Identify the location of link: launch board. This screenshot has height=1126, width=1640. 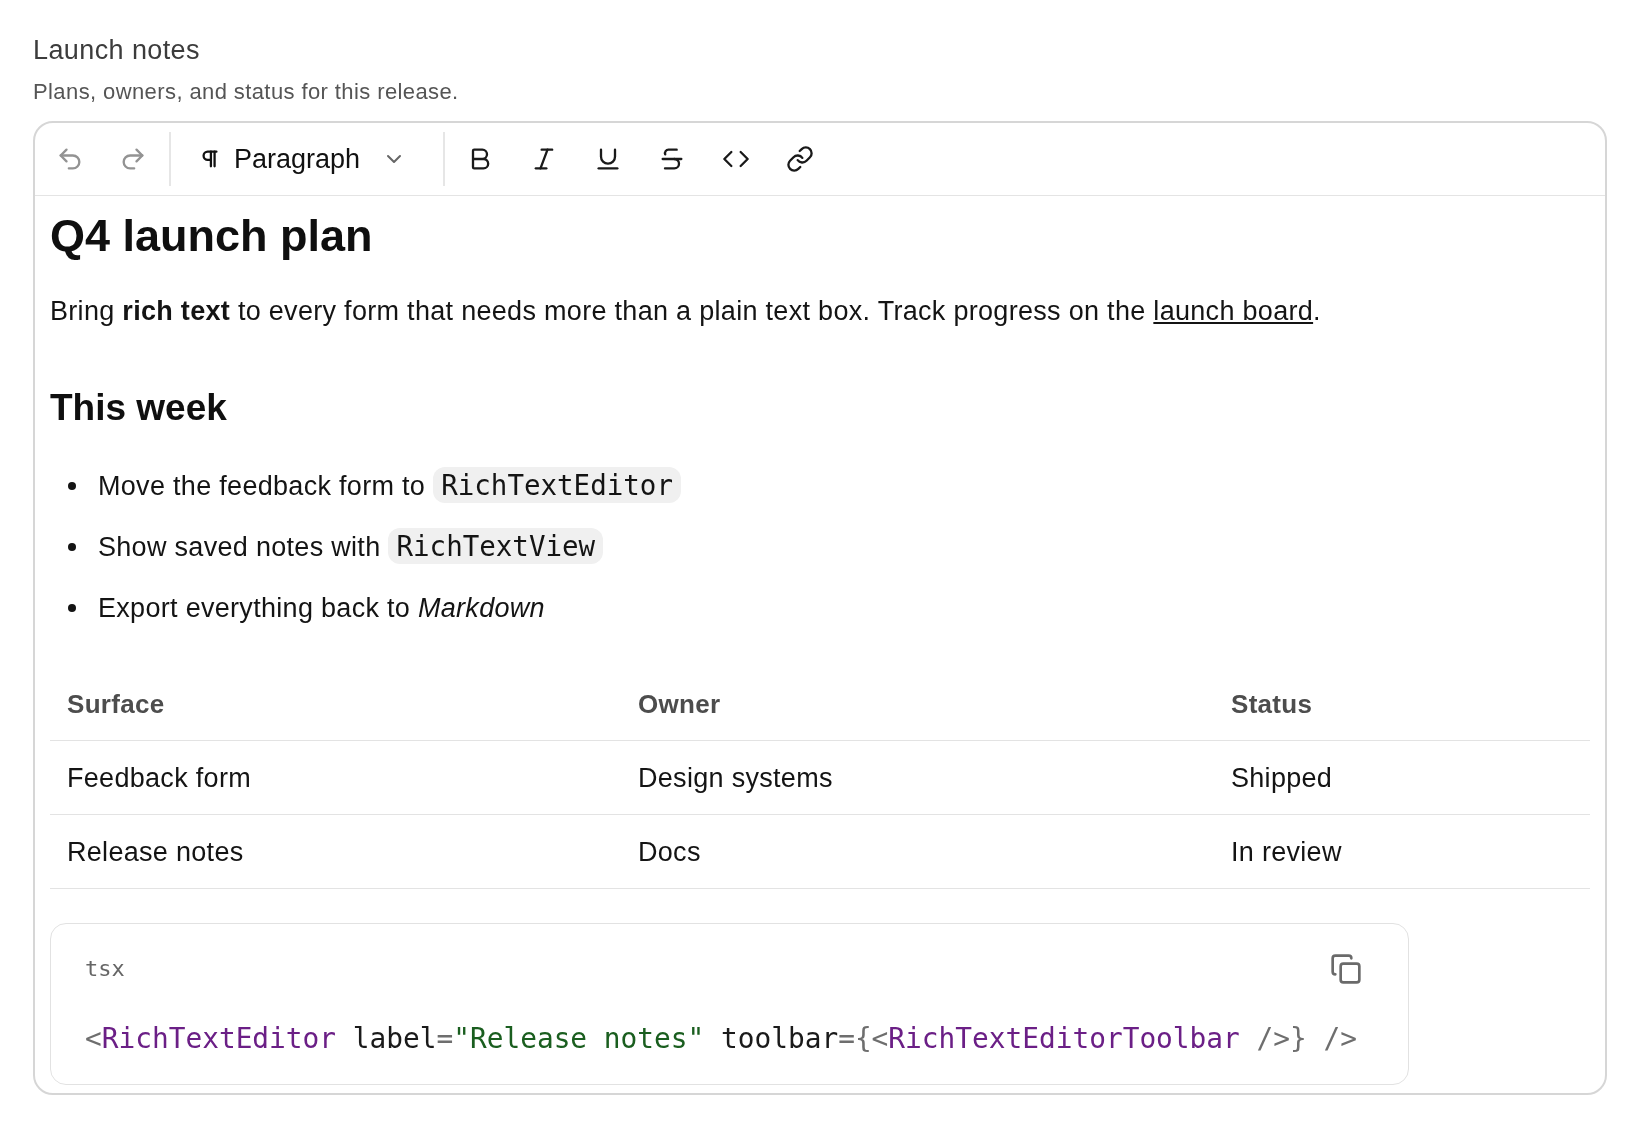
(1233, 311).